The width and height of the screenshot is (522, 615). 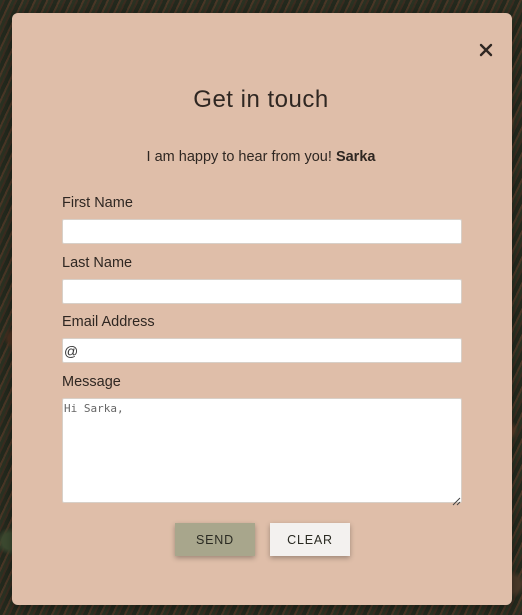 I want to click on first-name-input, so click(x=262, y=231).